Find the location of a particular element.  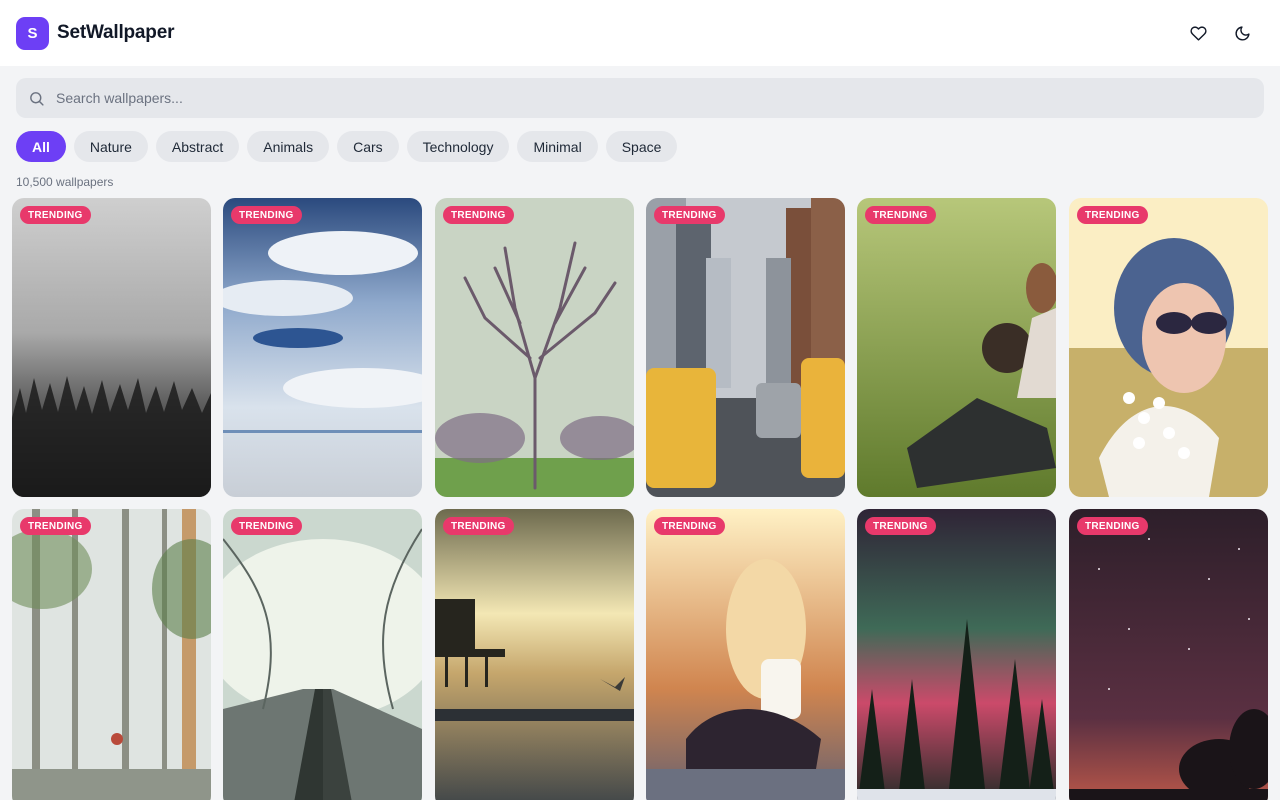

category-chip-animals: Animals is located at coordinates (288, 146).